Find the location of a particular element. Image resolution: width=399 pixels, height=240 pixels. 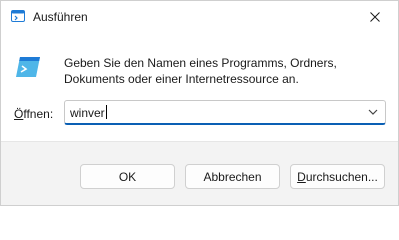

run-program-icon is located at coordinates (28, 67).